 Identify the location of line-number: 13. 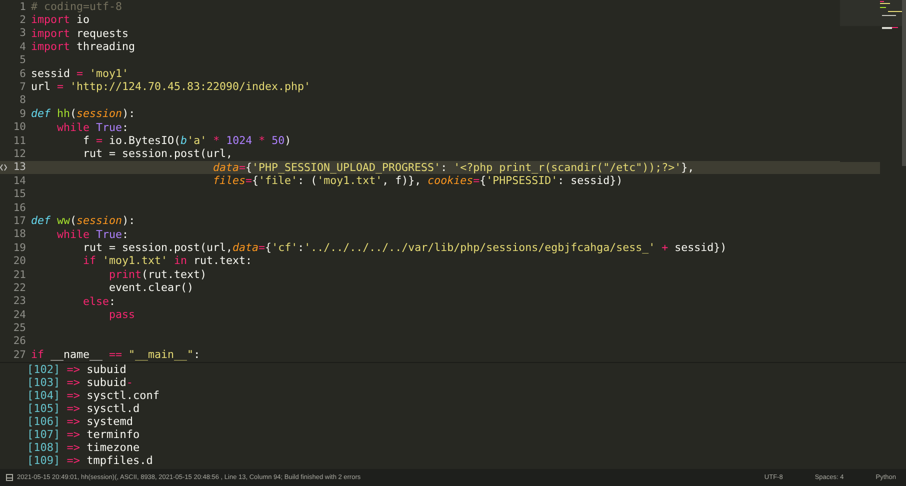
(19, 167).